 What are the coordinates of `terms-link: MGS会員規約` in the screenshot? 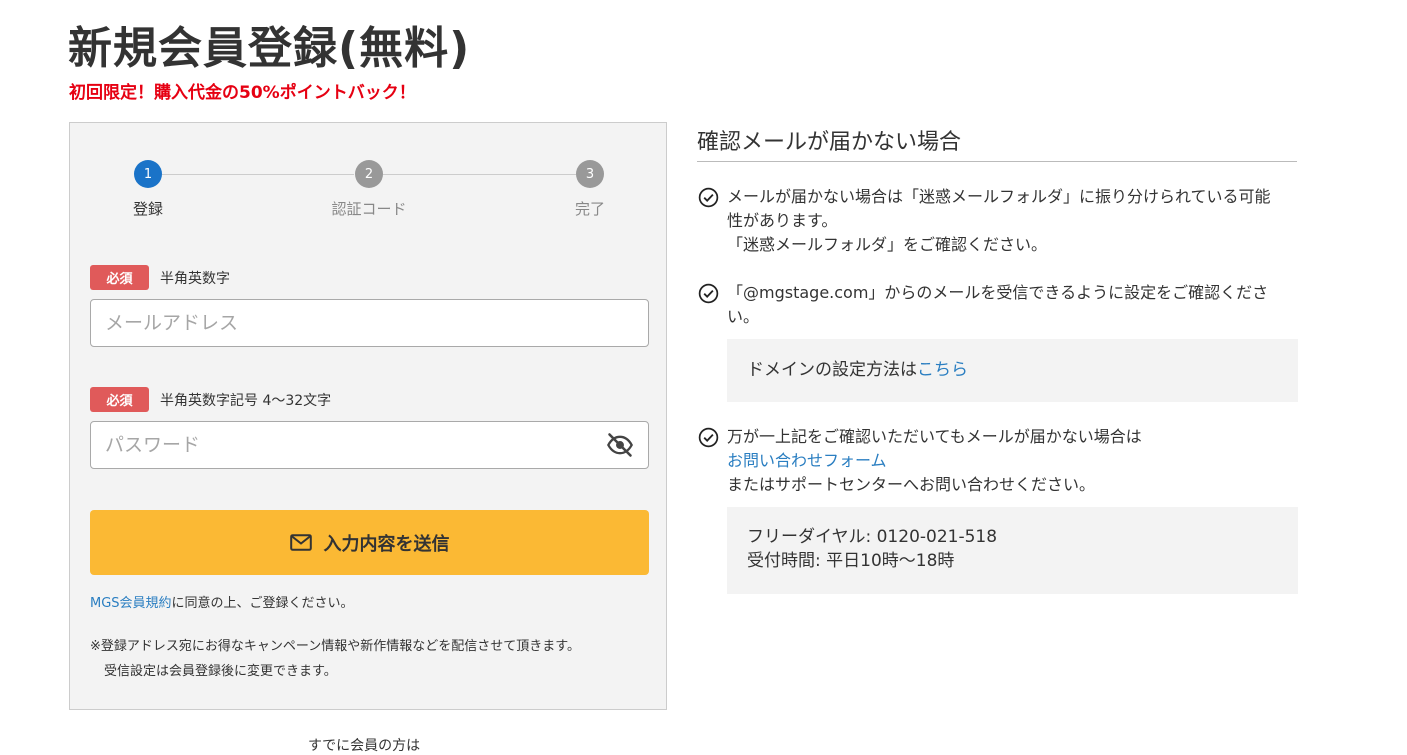 It's located at (131, 603).